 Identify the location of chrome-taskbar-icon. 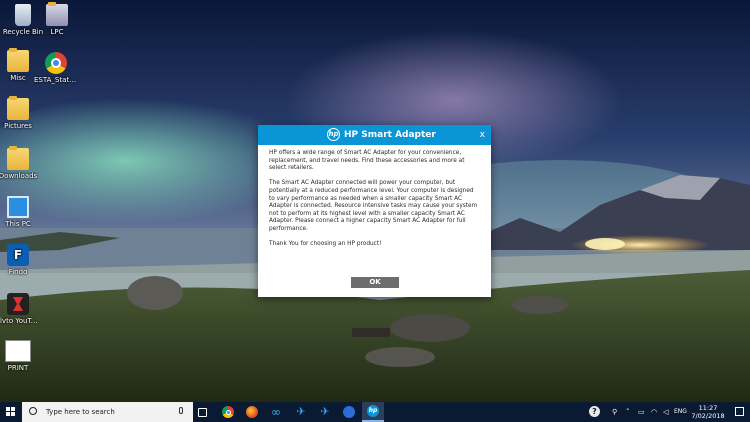
(228, 412).